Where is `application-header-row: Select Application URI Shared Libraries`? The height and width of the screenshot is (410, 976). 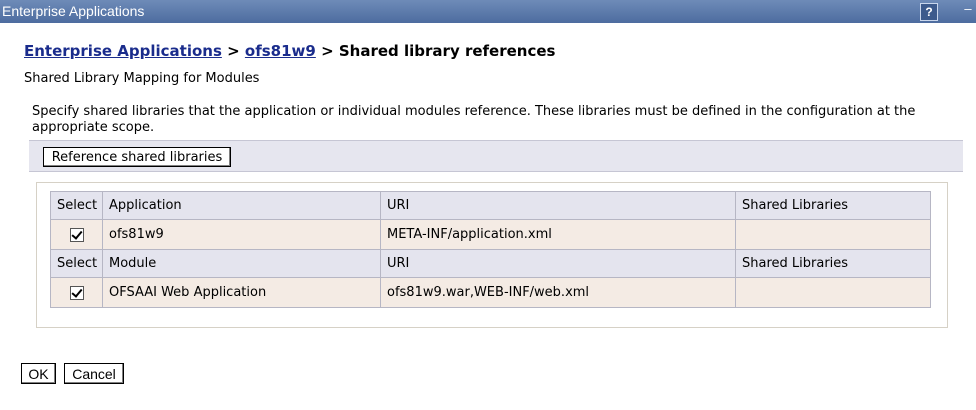 application-header-row: Select Application URI Shared Libraries is located at coordinates (490, 205).